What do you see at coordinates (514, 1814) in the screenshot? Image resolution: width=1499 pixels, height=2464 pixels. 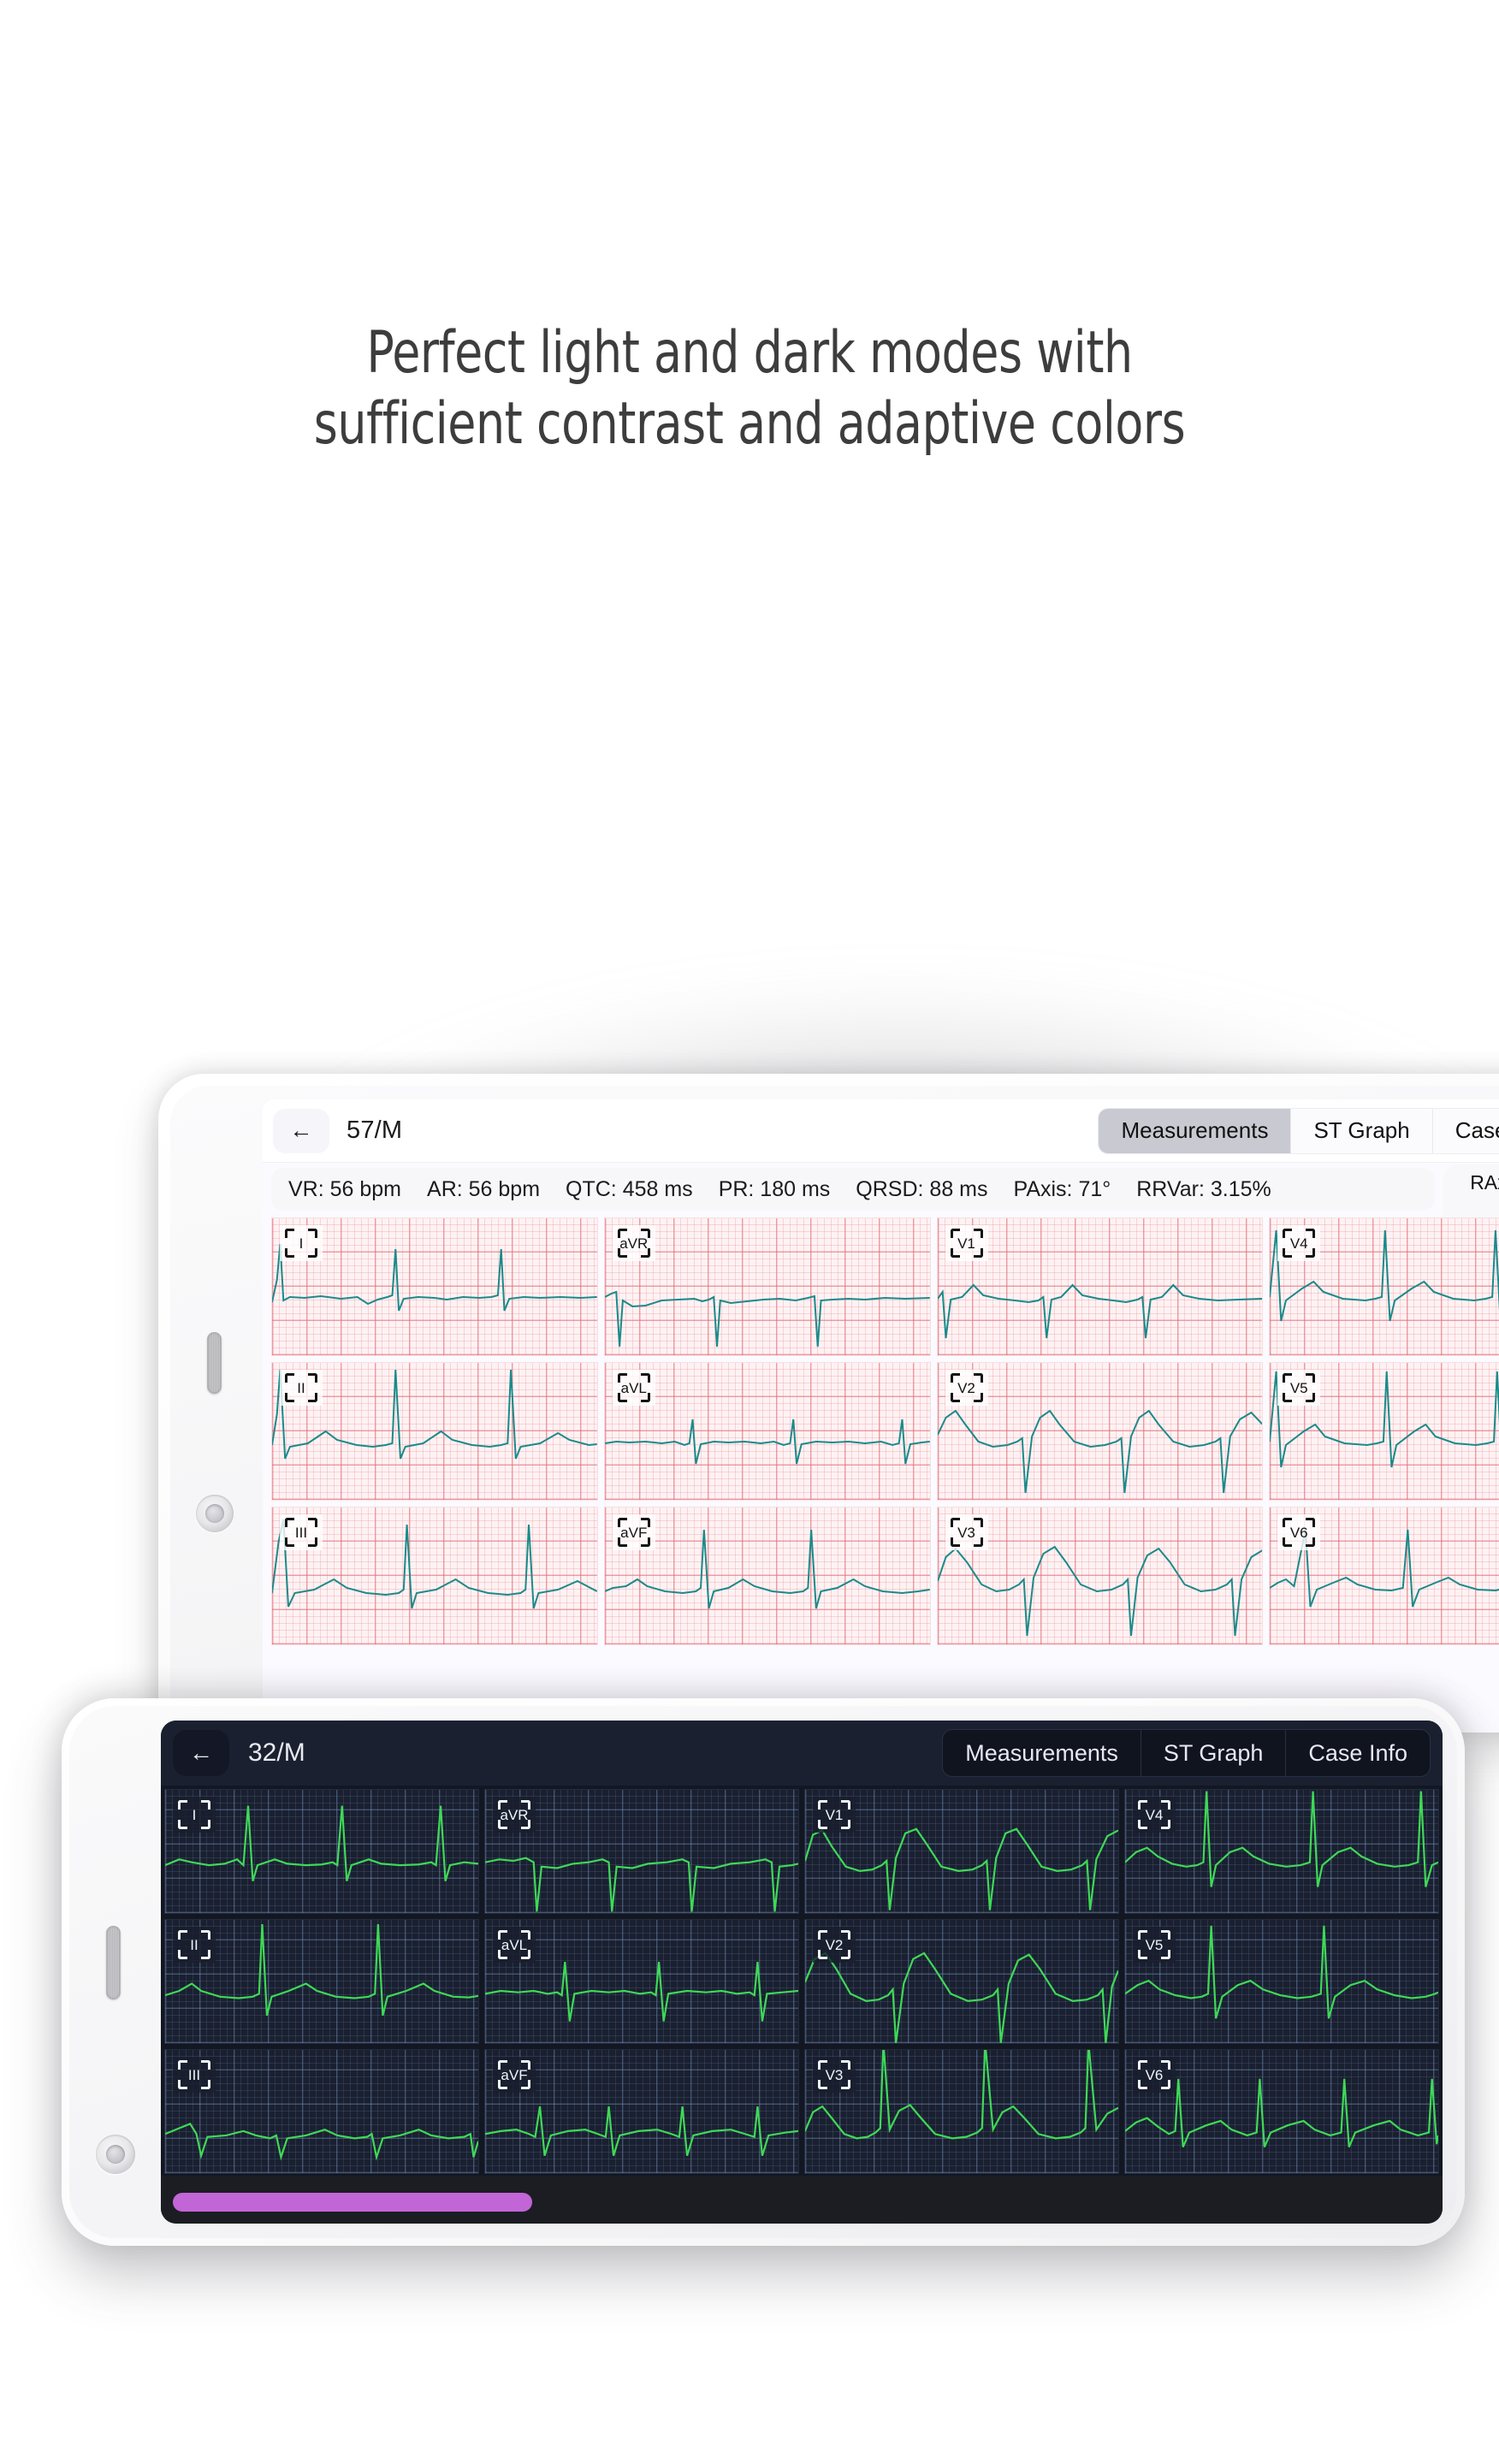 I see `lead-label-text: aVR` at bounding box center [514, 1814].